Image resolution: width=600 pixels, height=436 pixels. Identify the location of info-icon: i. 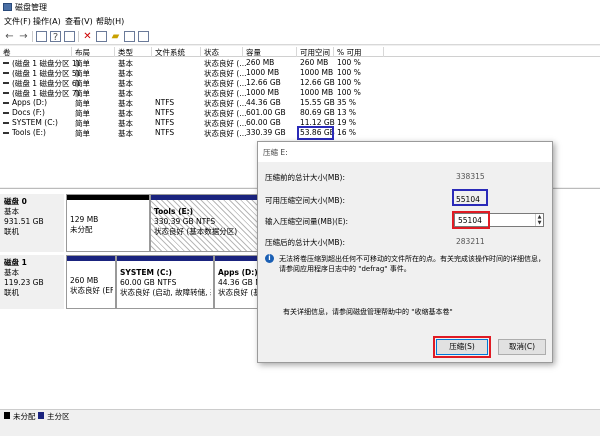
(269, 258).